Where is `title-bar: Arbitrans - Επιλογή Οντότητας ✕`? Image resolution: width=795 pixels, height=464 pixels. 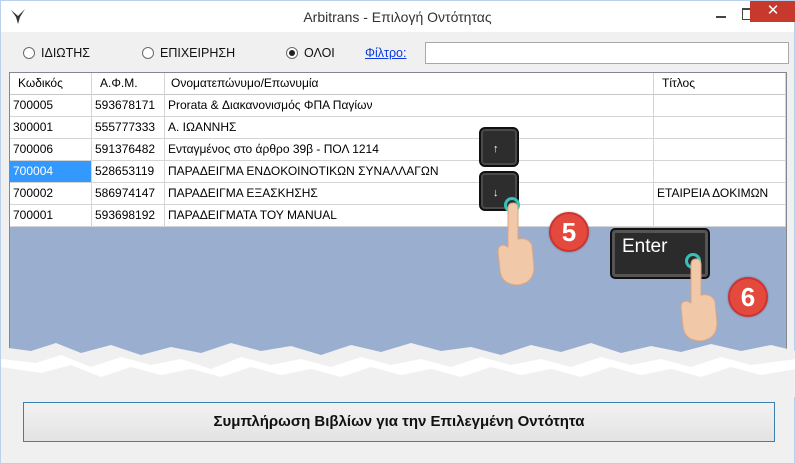 title-bar: Arbitrans - Επιλογή Οντότητας ✕ is located at coordinates (398, 16).